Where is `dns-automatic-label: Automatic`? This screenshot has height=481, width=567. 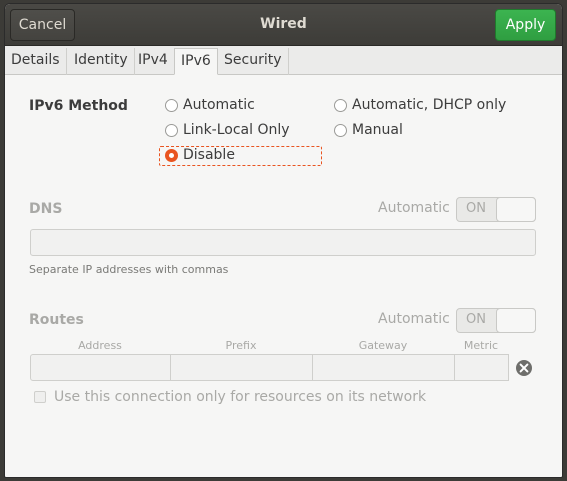
dns-automatic-label: Automatic is located at coordinates (414, 208).